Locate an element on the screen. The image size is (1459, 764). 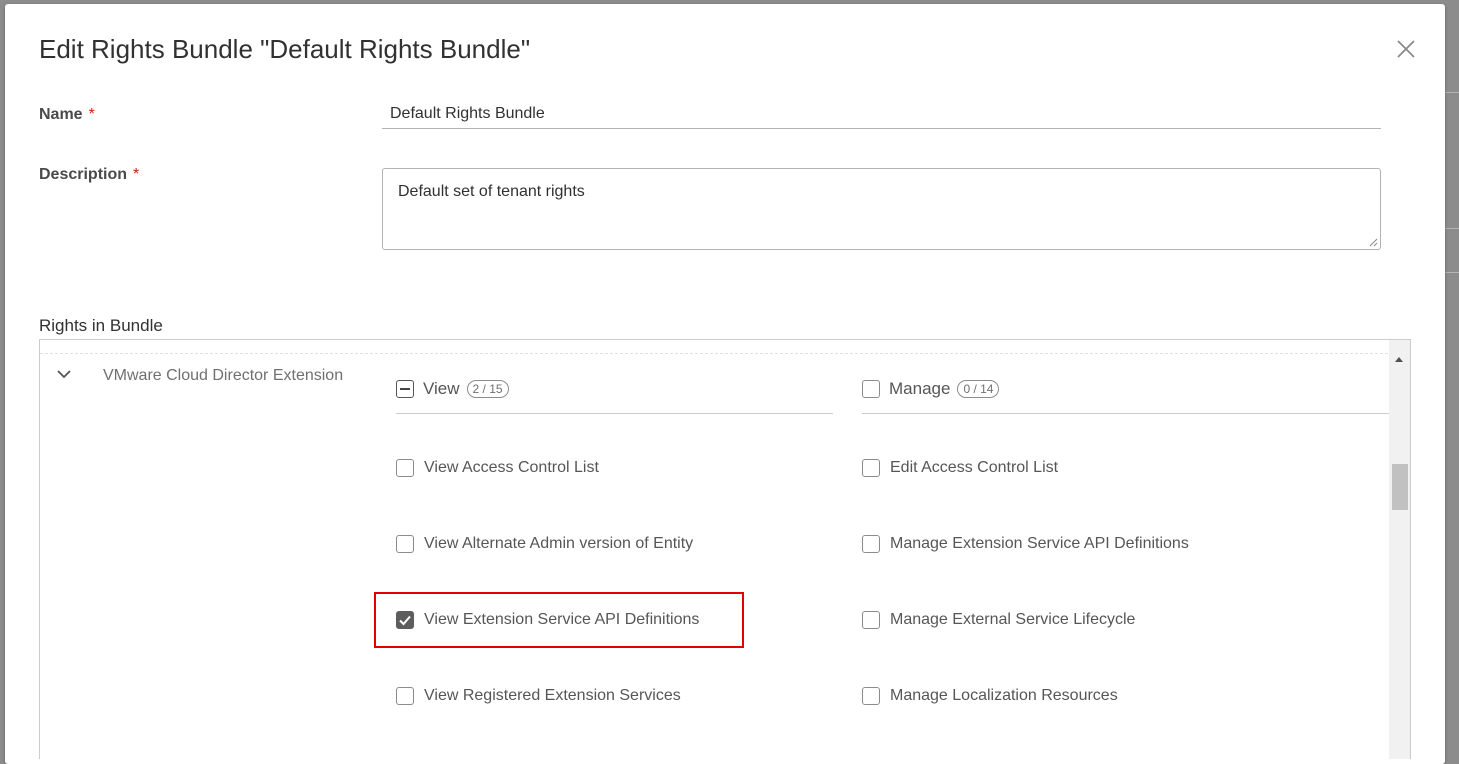
view-count-badge: 2 / 15 is located at coordinates (487, 389).